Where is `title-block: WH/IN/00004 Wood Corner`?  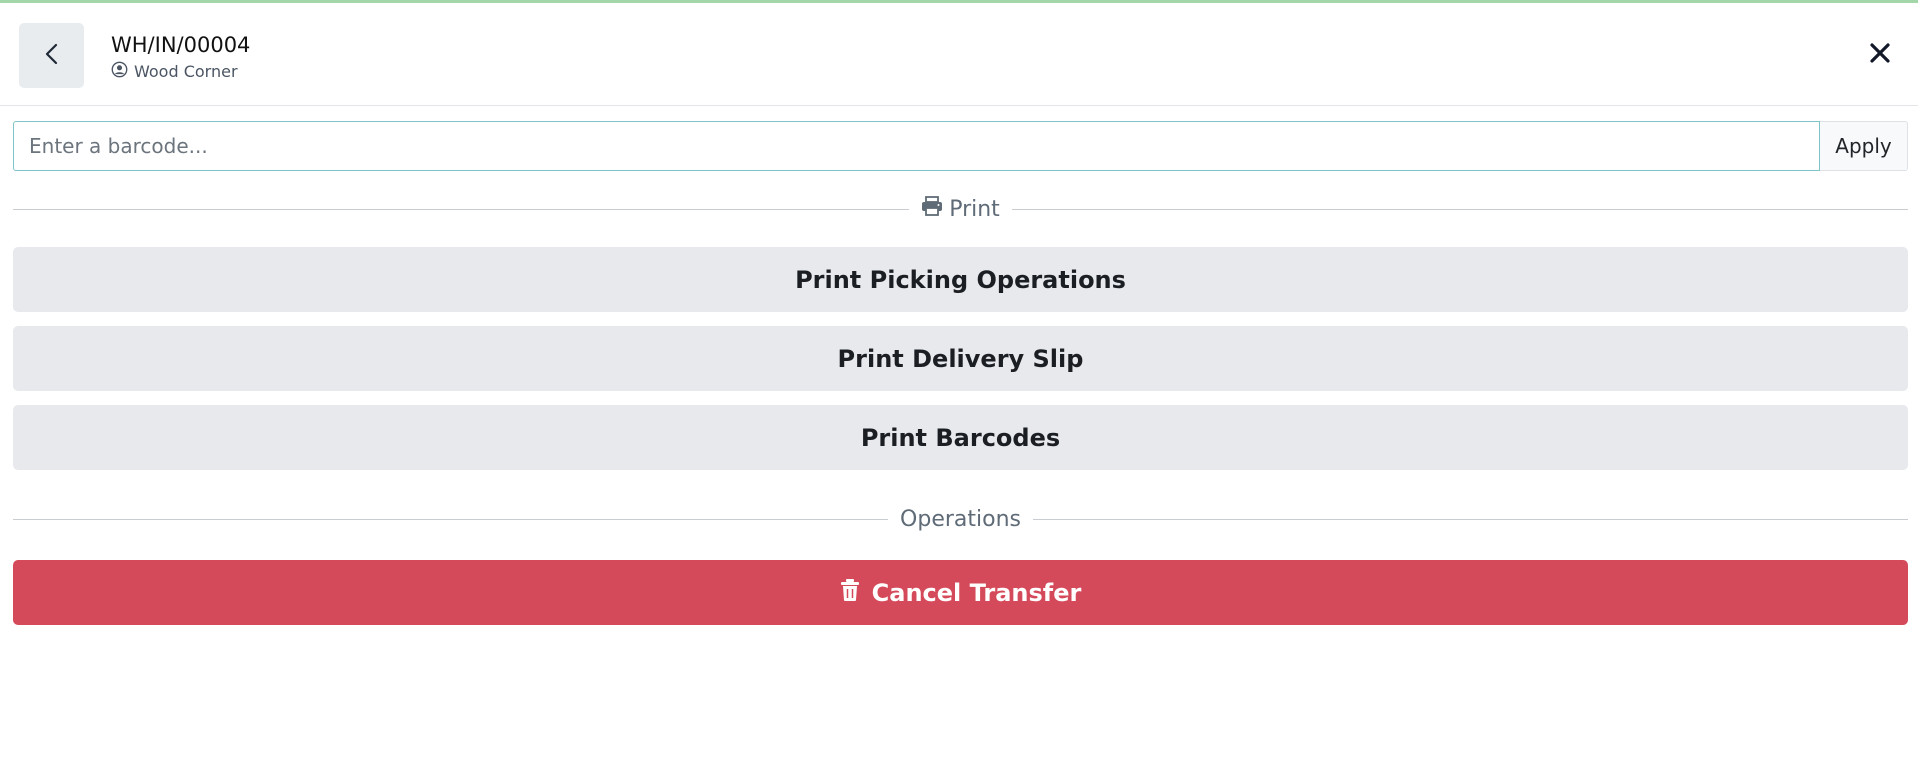 title-block: WH/IN/00004 Wood Corner is located at coordinates (180, 56).